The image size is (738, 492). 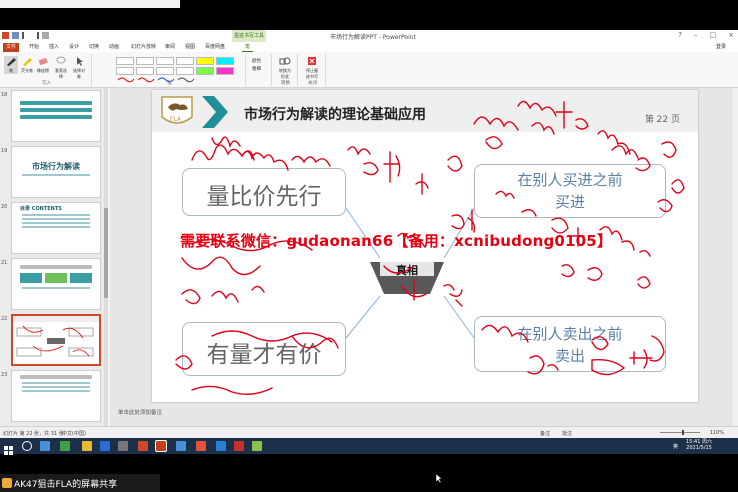 I want to click on tab-pen: 笔, so click(x=248, y=47).